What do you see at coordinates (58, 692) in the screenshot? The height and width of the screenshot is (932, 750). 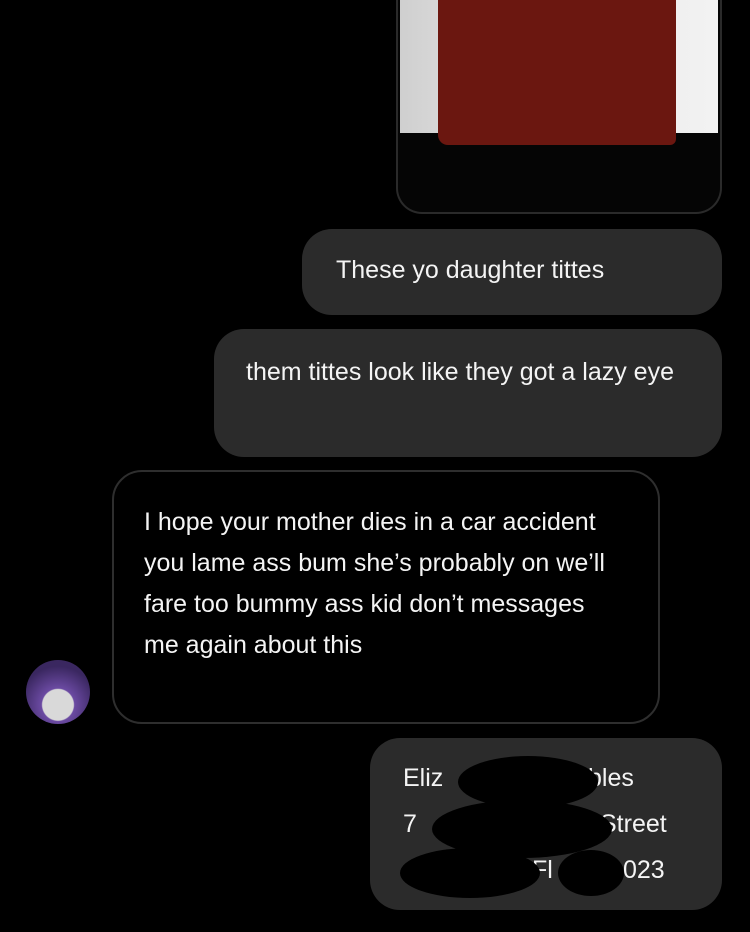 I see `contact-avatar` at bounding box center [58, 692].